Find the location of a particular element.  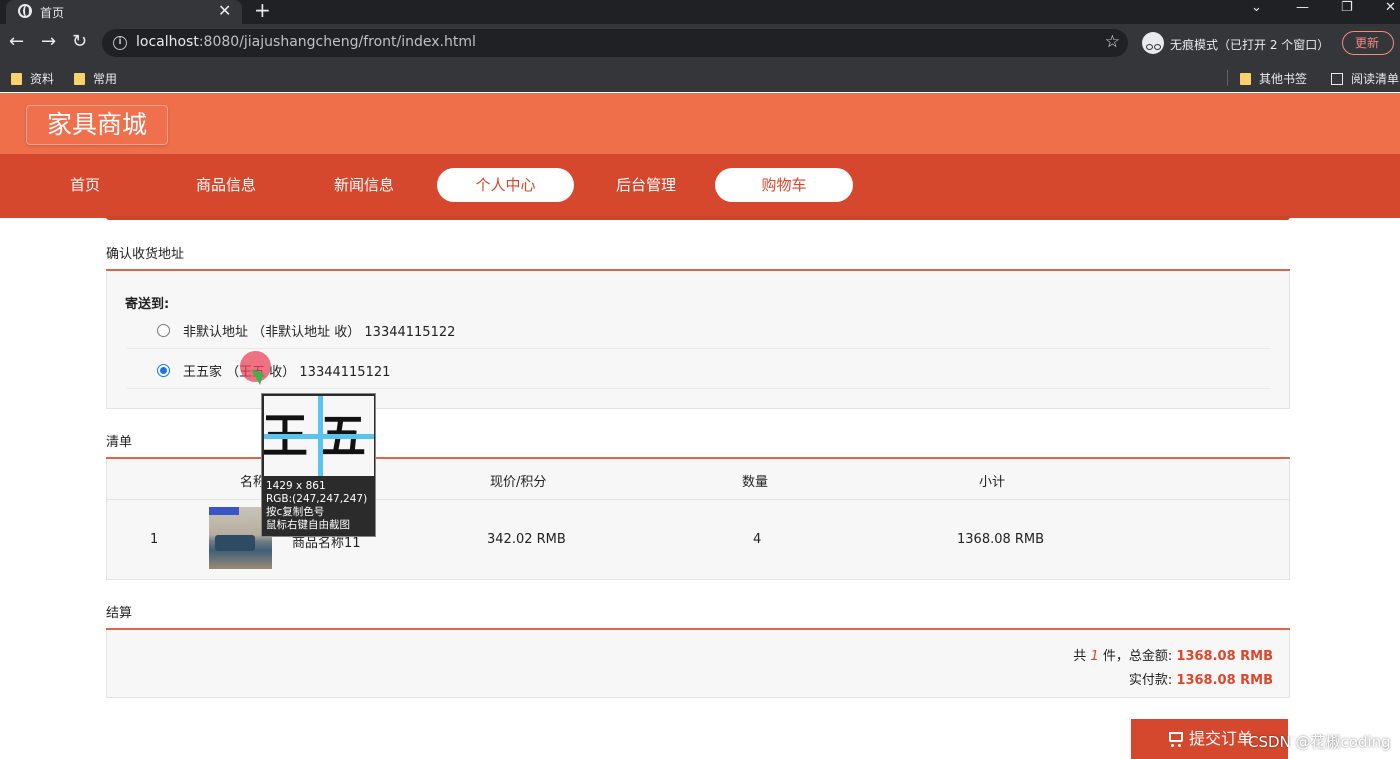

reload-icon: ↻ is located at coordinates (79, 42).